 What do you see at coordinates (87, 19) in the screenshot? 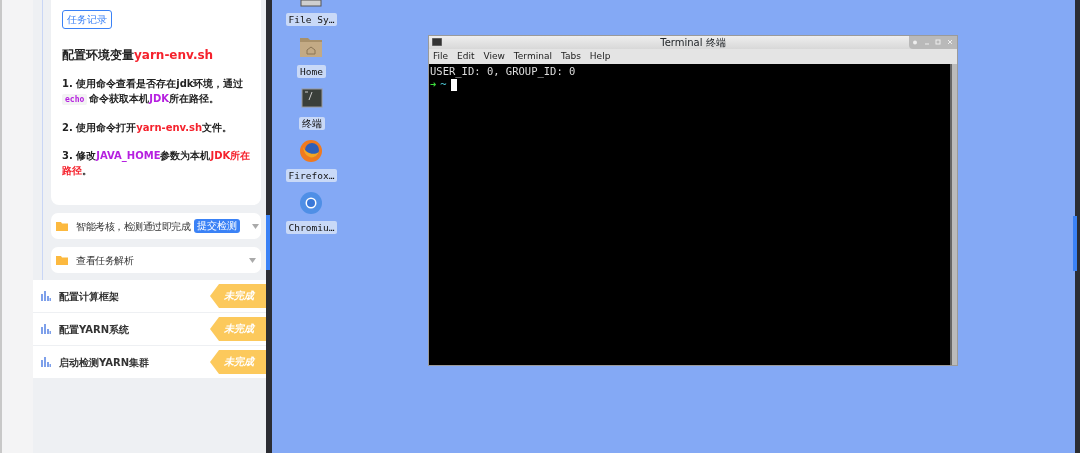
I see `tag-label: 任务记录` at bounding box center [87, 19].